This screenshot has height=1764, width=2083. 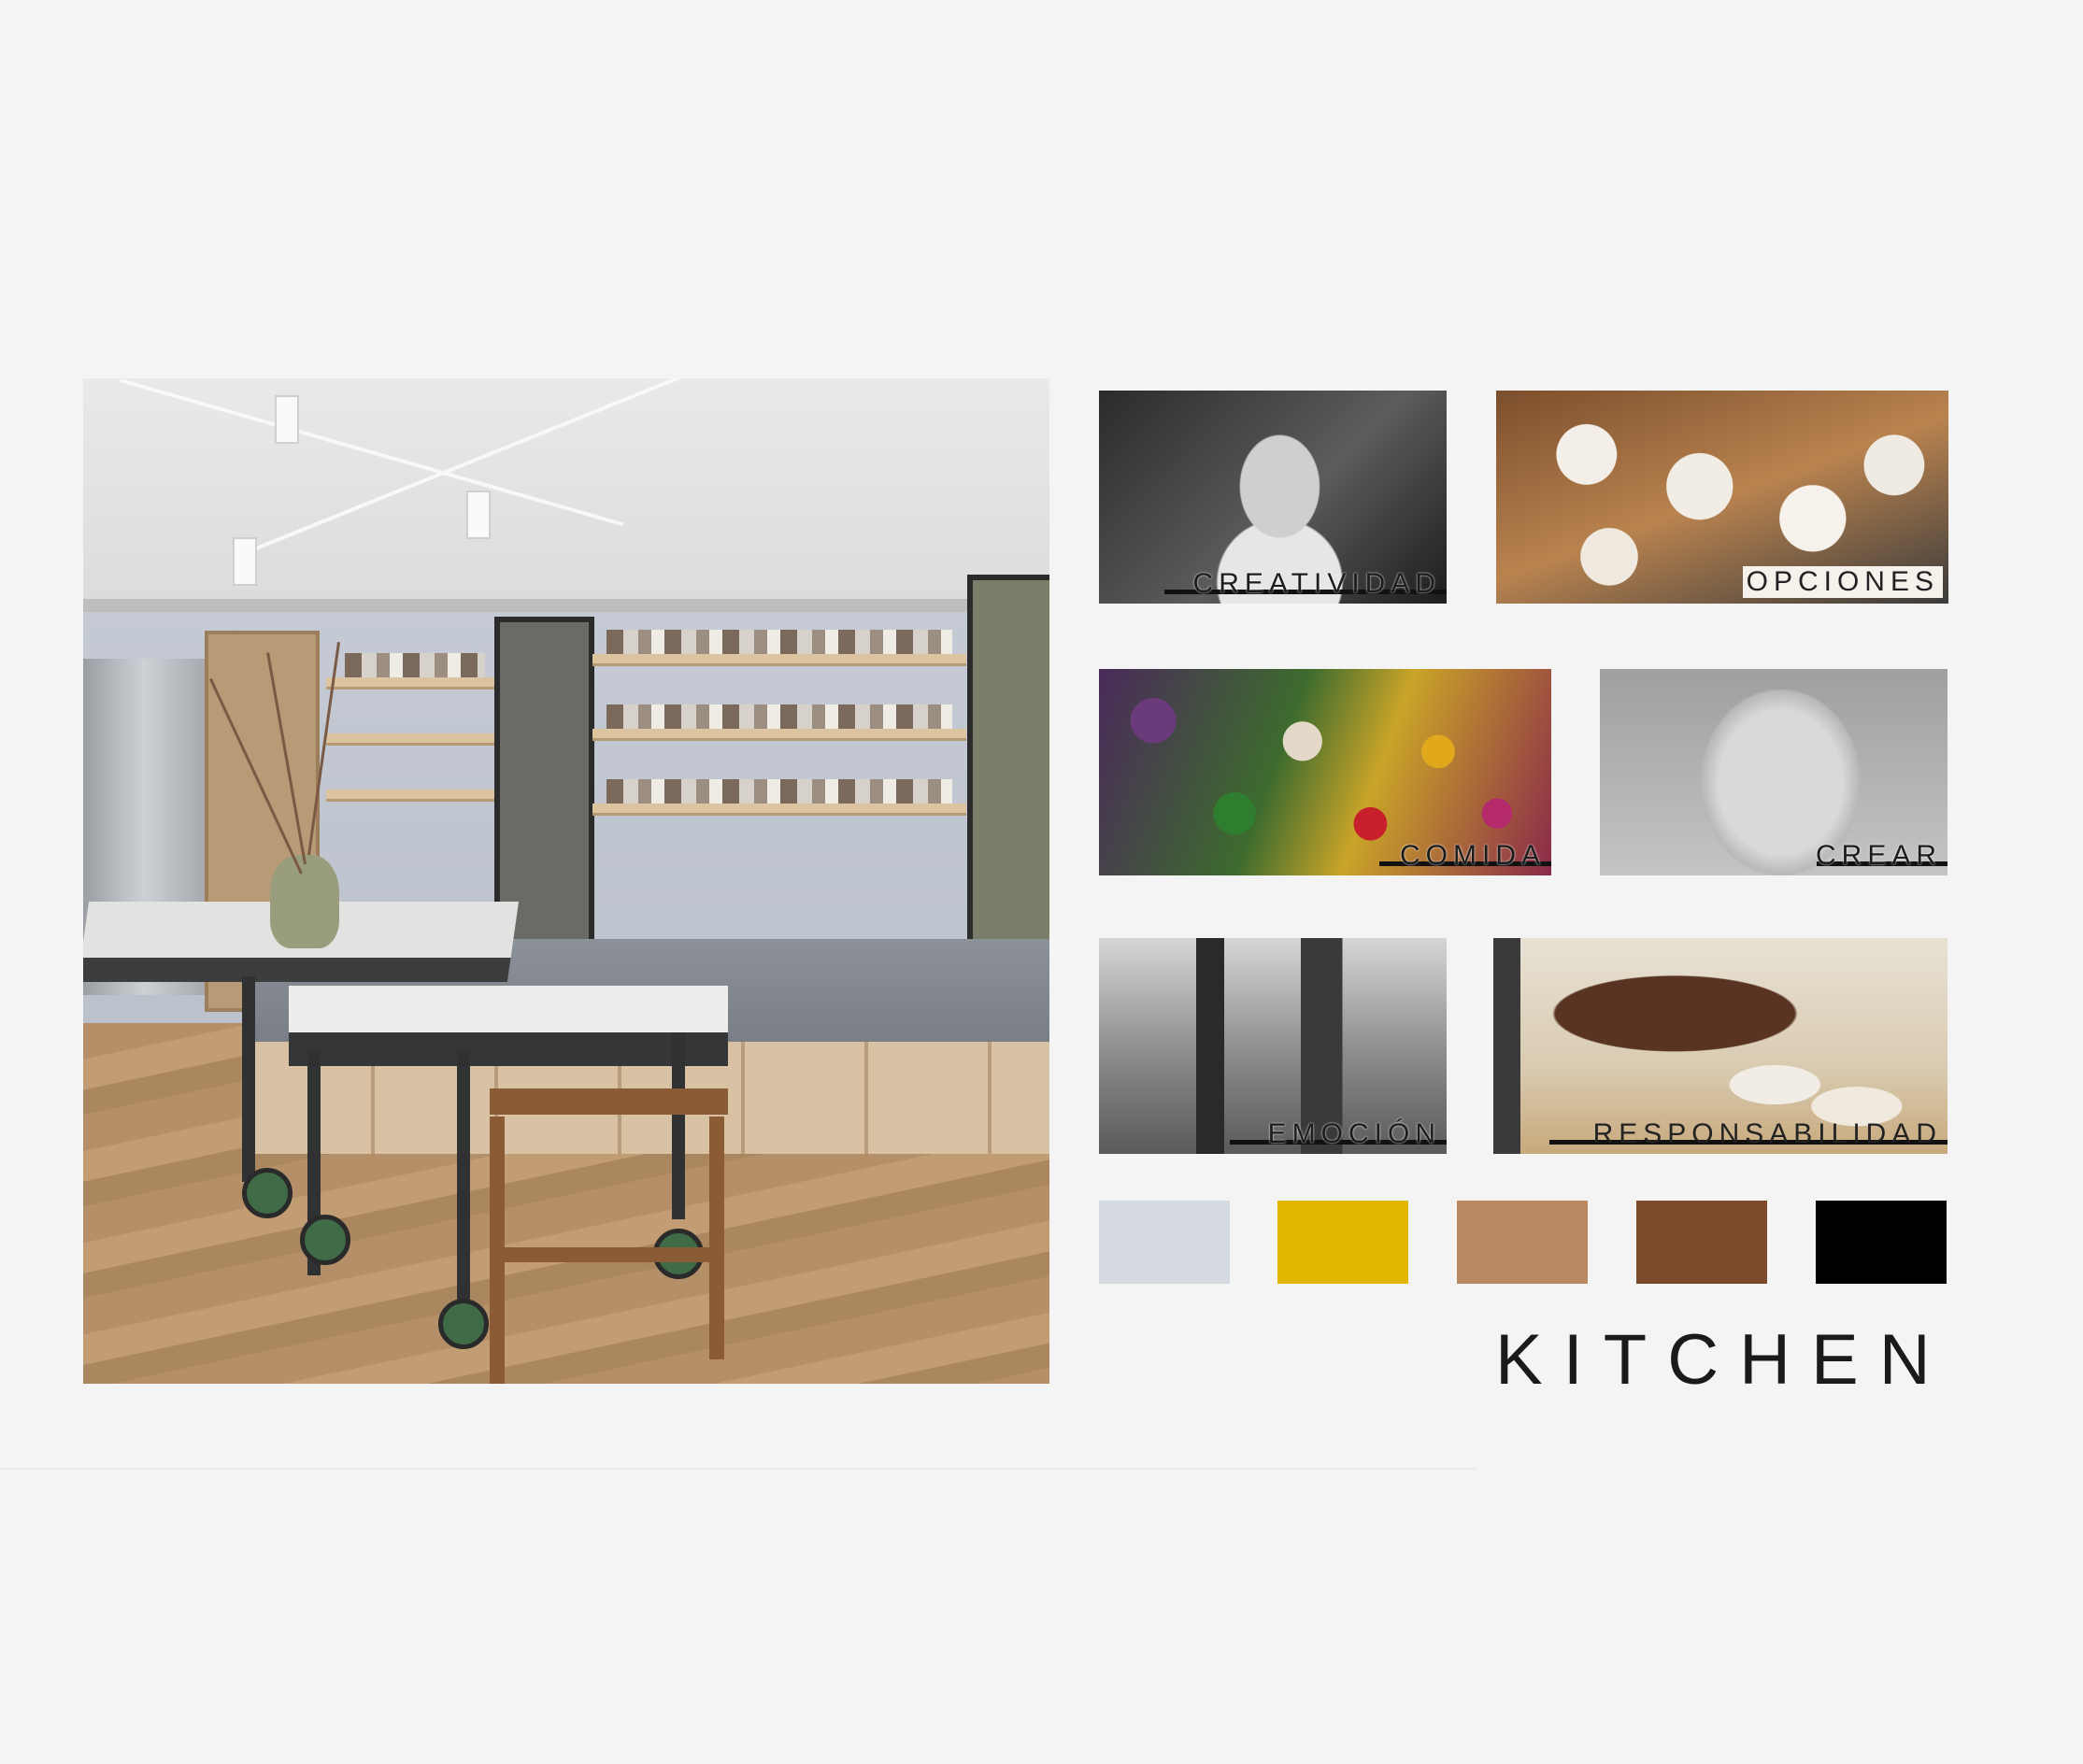 I want to click on swatch-light-gray, so click(x=1164, y=1242).